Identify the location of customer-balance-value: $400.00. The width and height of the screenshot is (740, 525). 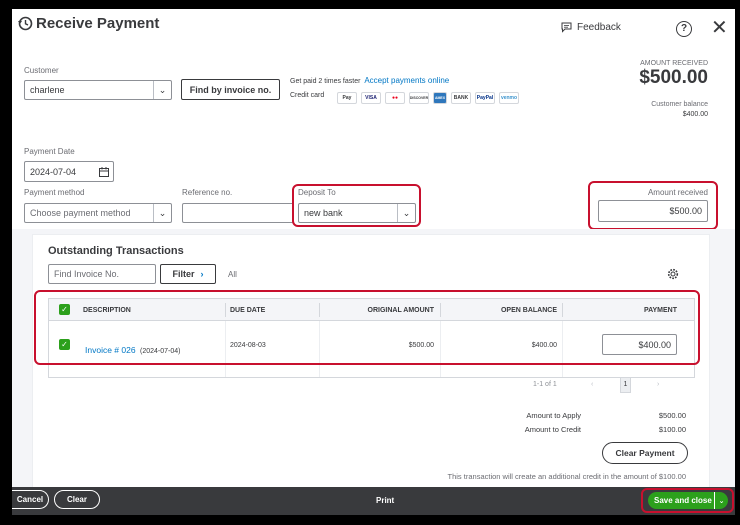
(695, 114).